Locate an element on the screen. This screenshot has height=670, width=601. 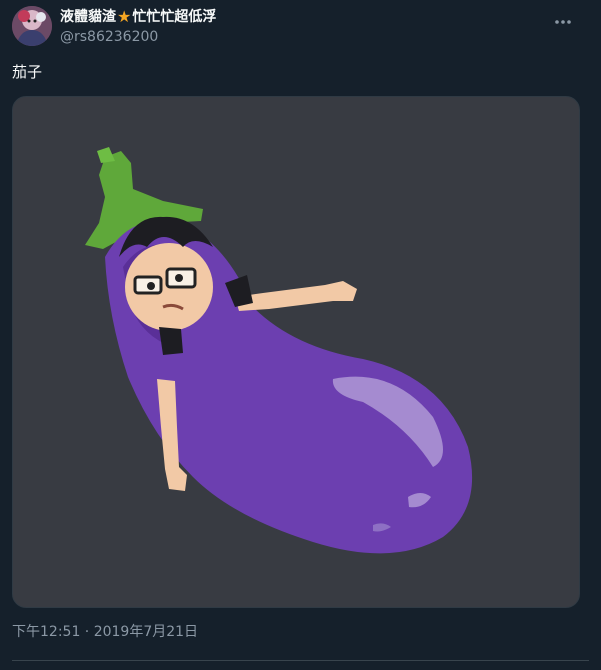
display-name-part2: 忙忙忙超低浮 is located at coordinates (174, 17).